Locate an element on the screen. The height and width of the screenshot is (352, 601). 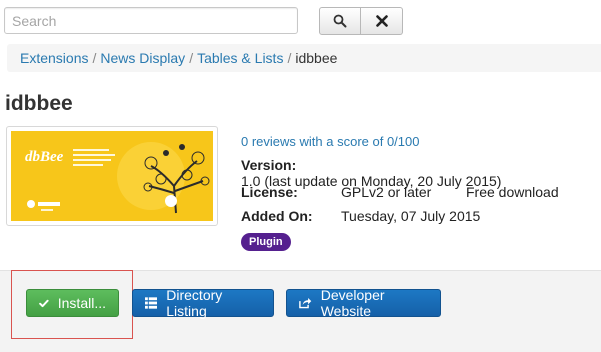
license-label: License: is located at coordinates (269, 192).